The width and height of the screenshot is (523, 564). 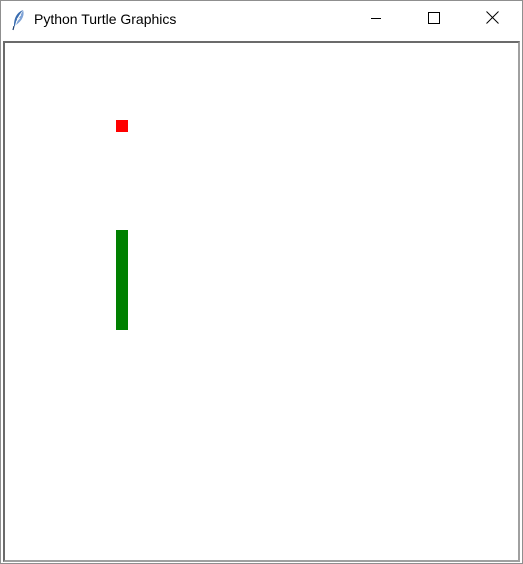 I want to click on minimize-button, so click(x=376, y=20).